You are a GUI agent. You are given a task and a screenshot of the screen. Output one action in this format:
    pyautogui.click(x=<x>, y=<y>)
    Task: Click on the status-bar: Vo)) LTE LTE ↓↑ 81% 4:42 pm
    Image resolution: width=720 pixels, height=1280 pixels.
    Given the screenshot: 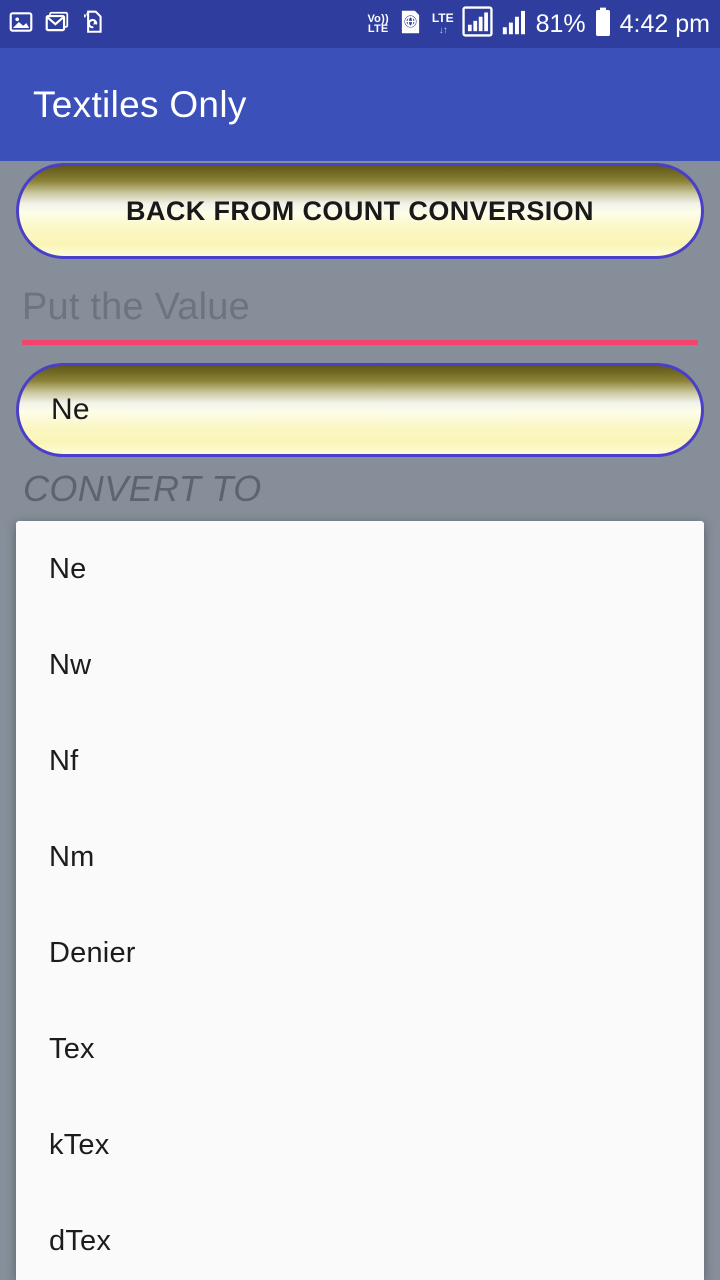 What is the action you would take?
    pyautogui.click(x=360, y=24)
    